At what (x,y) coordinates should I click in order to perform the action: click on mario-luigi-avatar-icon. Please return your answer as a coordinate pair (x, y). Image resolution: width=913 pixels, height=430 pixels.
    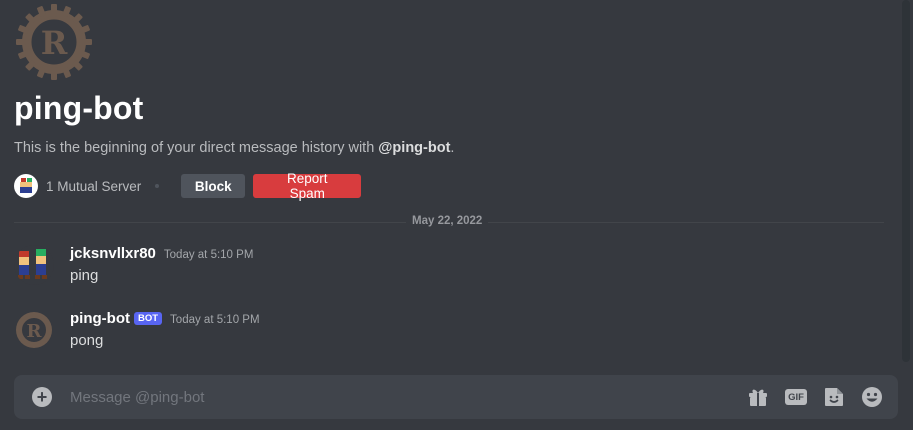
    Looking at the image, I should click on (34, 265).